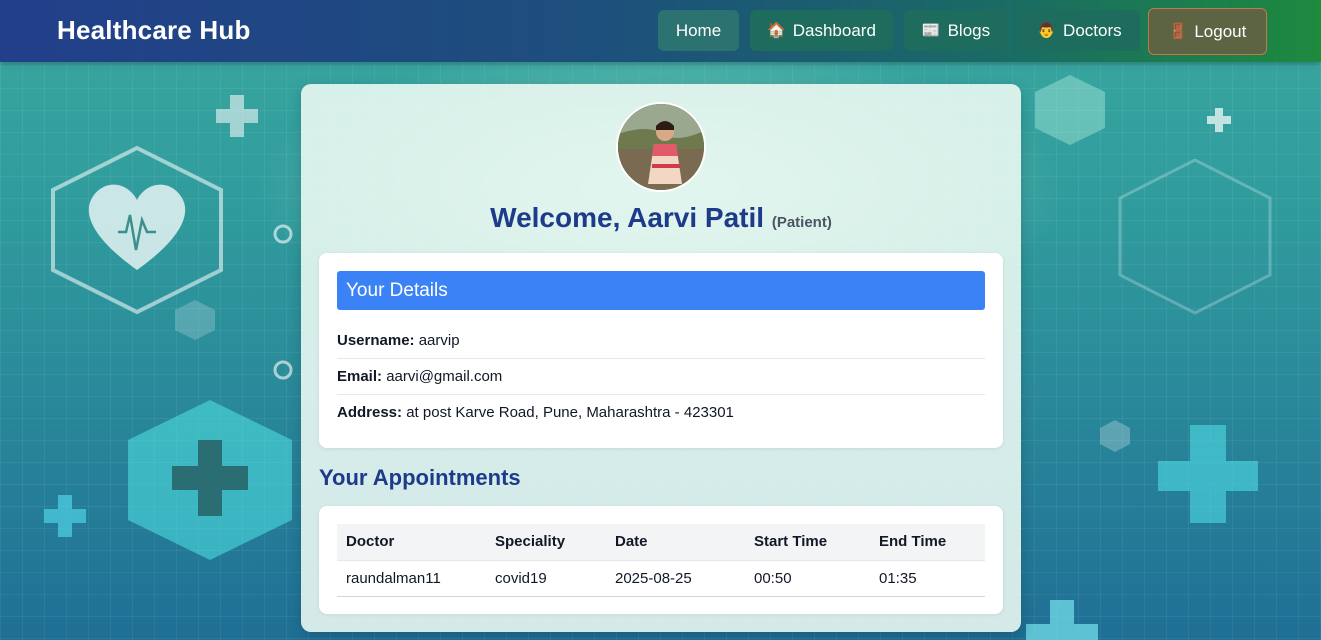 This screenshot has width=1321, height=640. I want to click on cell-date: 2025-08-25, so click(675, 578).